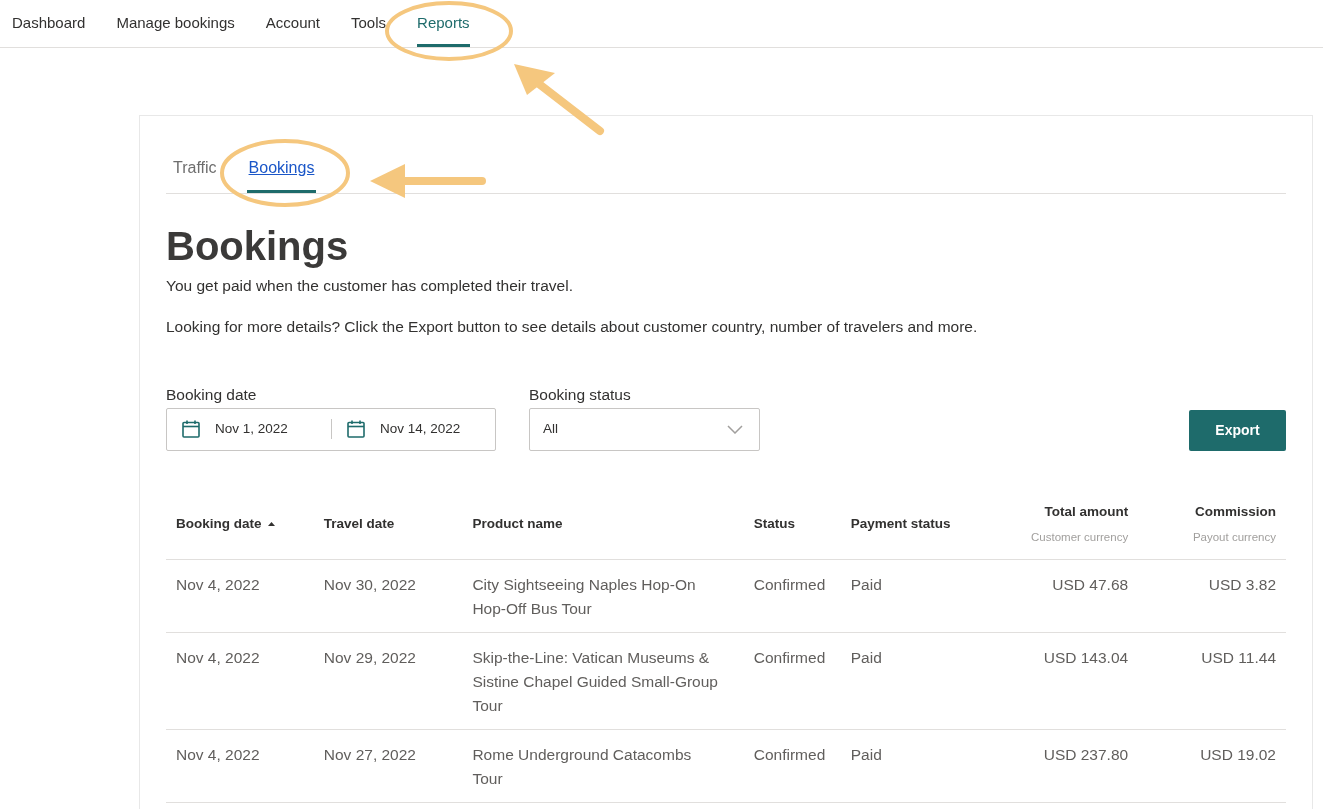 This screenshot has width=1323, height=809. Describe the element at coordinates (1234, 537) in the screenshot. I see `column-subheader: Payout currency` at that location.